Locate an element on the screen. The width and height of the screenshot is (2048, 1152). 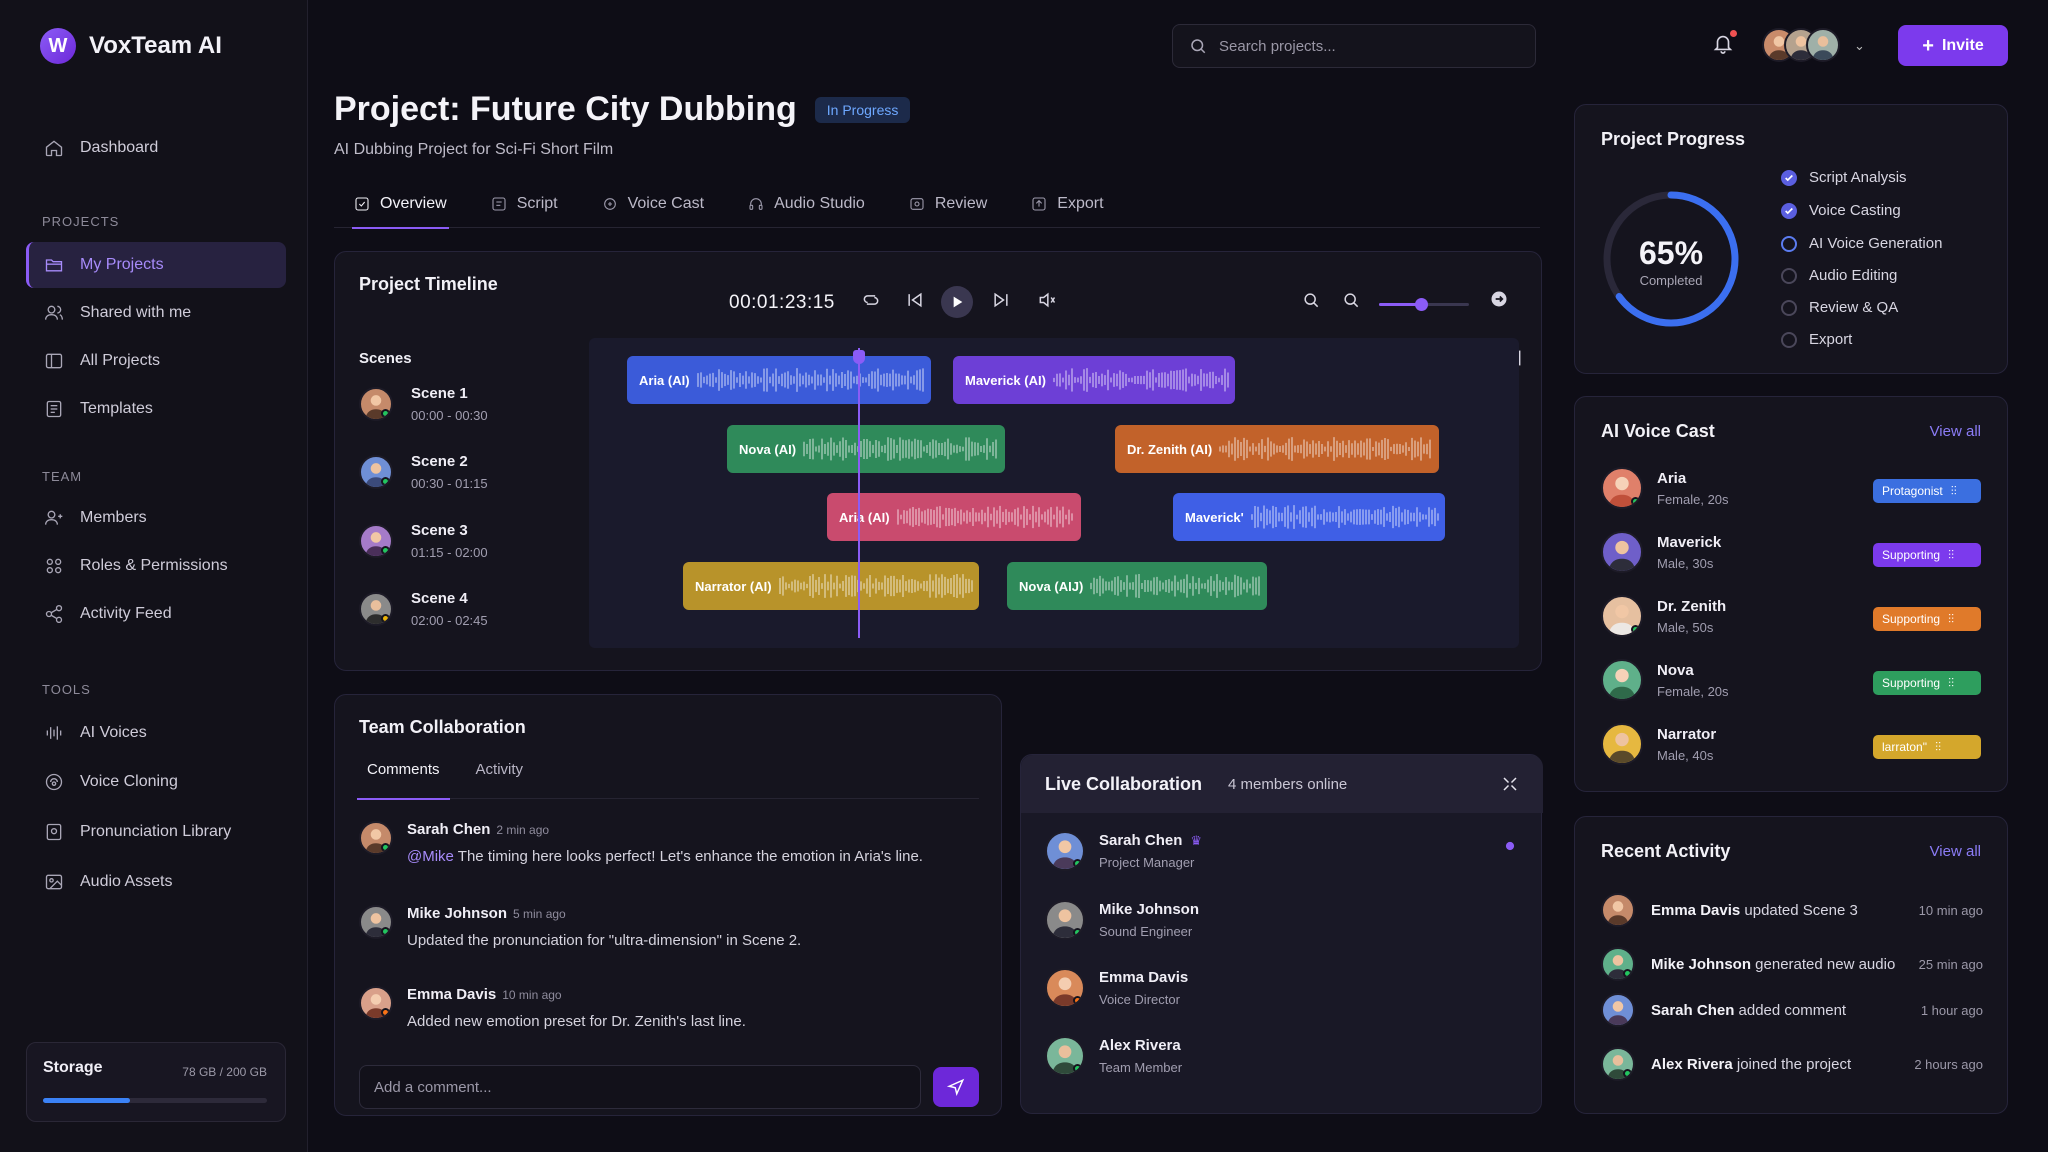
tab-label: Script is located at coordinates (537, 203).